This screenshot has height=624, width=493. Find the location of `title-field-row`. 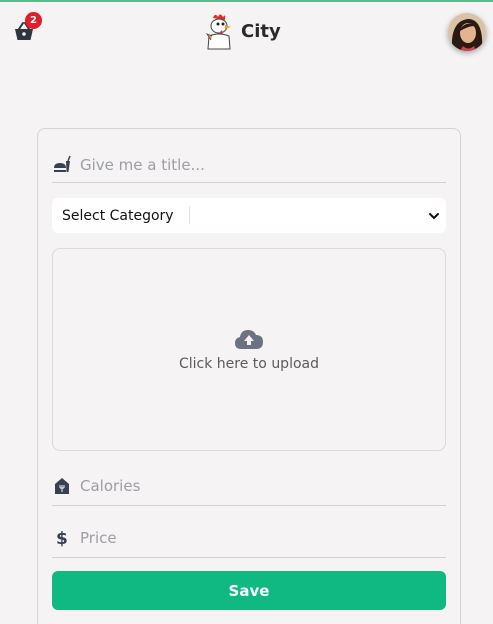

title-field-row is located at coordinates (249, 165).